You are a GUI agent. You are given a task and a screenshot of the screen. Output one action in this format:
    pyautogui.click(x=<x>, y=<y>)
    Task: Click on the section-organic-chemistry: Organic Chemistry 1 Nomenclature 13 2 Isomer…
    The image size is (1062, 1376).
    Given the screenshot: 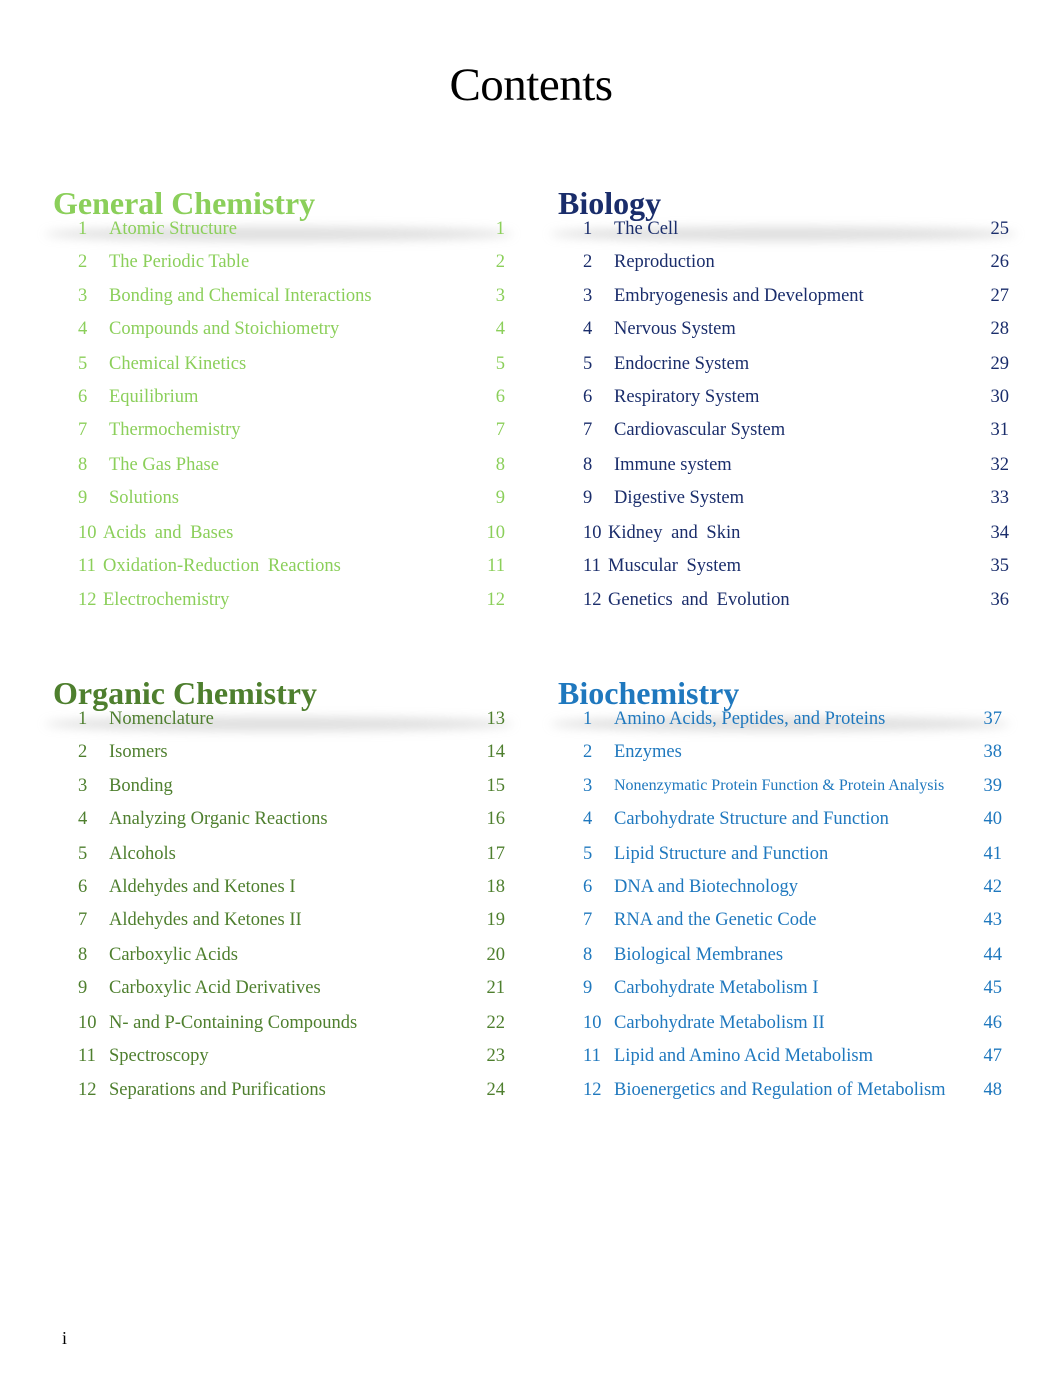 What is the action you would take?
    pyautogui.click(x=279, y=886)
    